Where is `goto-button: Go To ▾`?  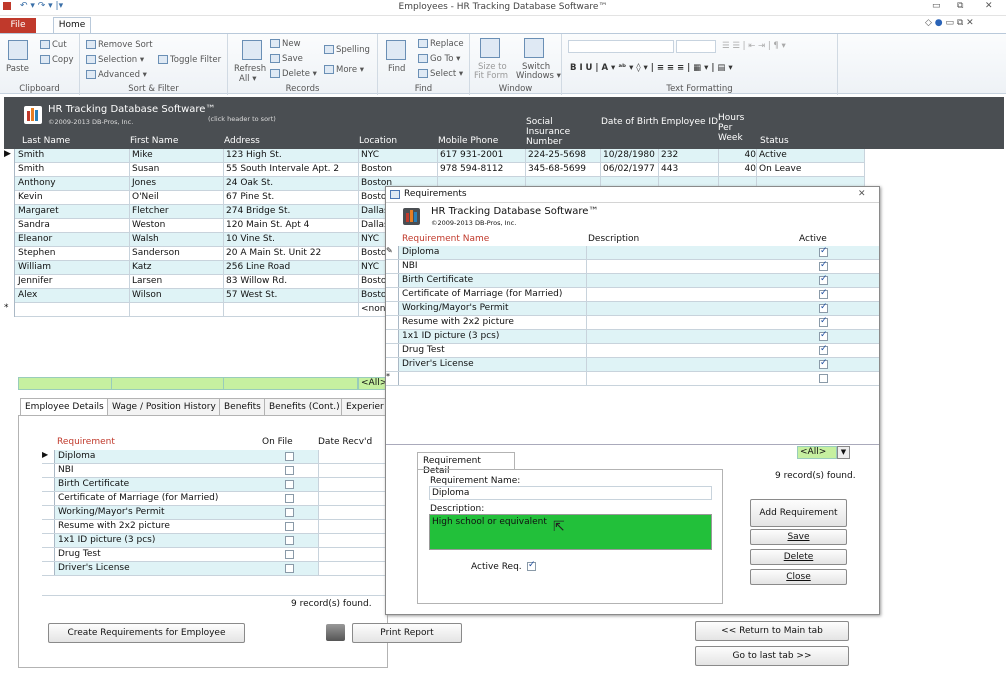 goto-button: Go To ▾ is located at coordinates (439, 59).